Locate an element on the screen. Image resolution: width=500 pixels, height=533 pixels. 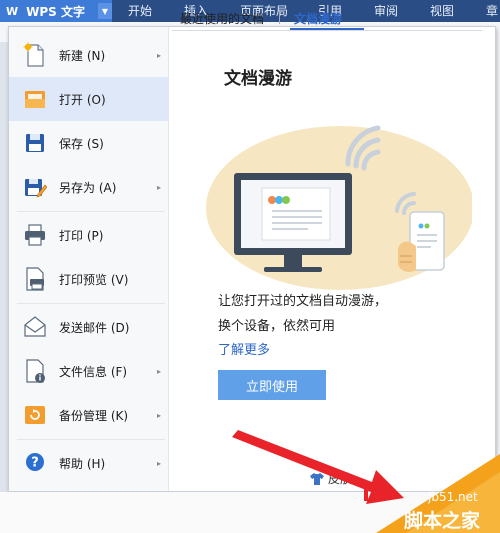
menu-item-label: 帮助 (H) is located at coordinates (82, 463).